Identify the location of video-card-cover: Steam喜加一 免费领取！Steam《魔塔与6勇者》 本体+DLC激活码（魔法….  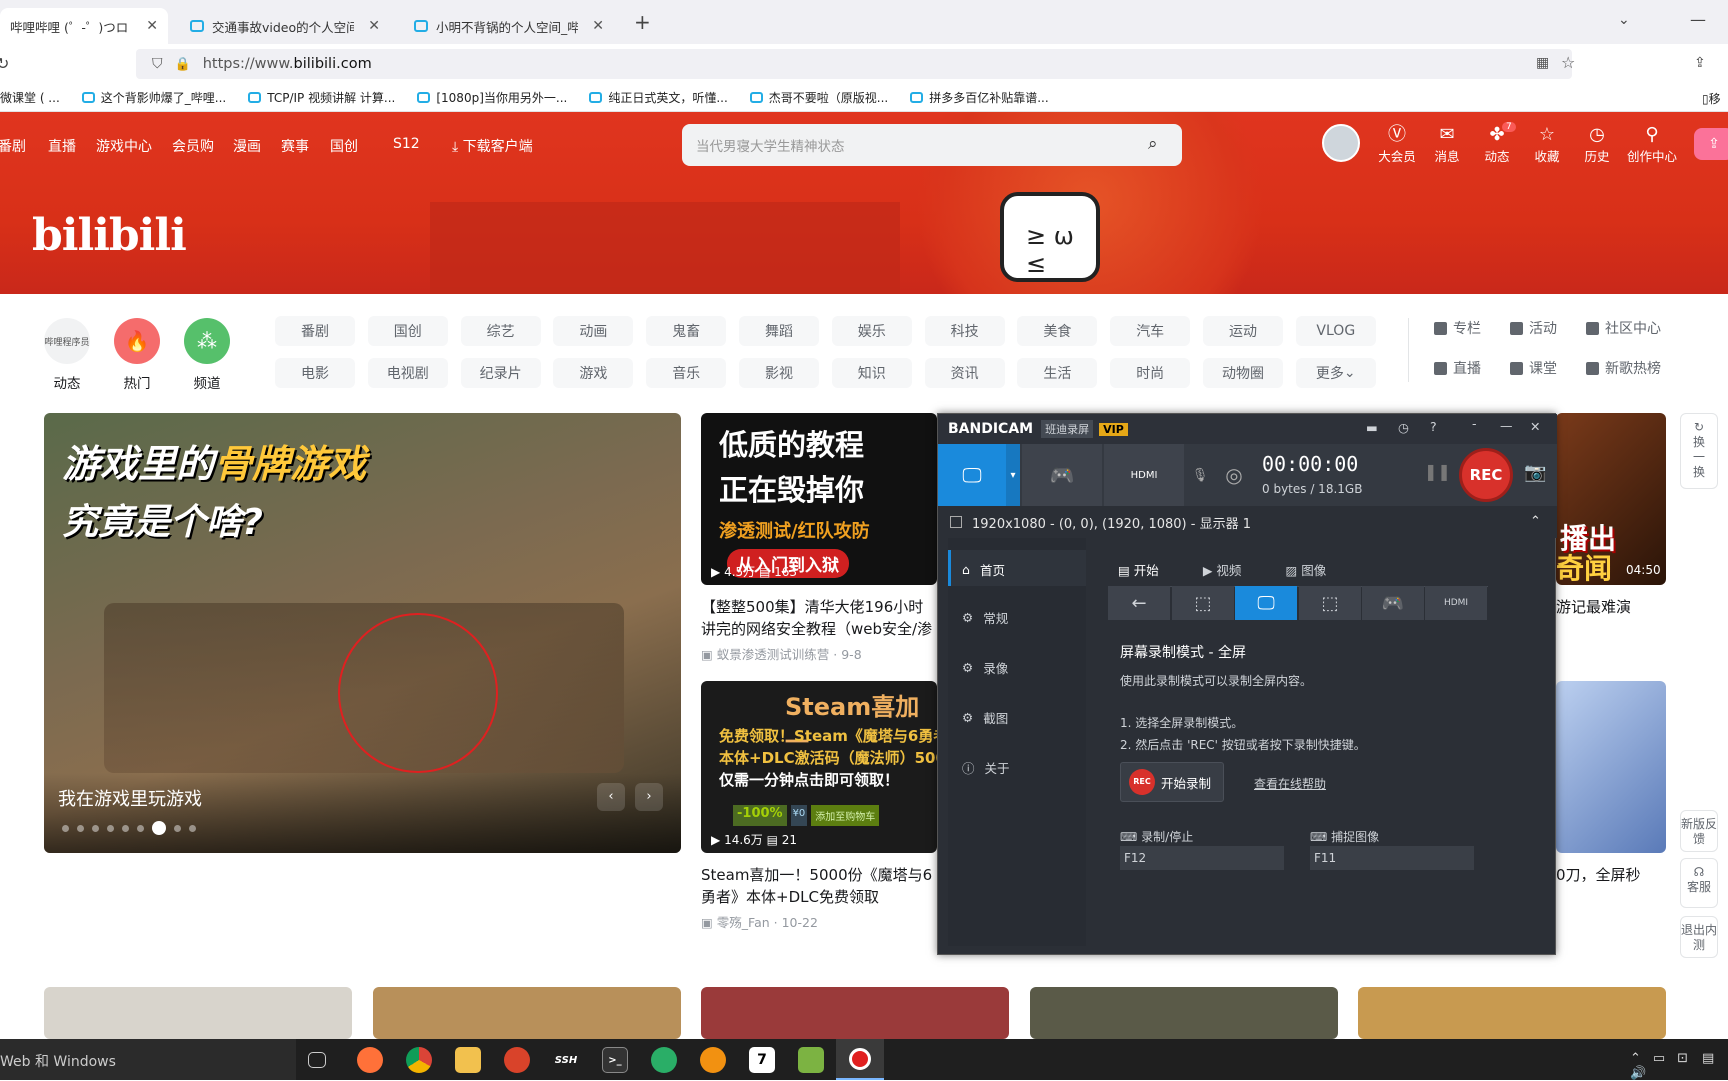
(819, 767).